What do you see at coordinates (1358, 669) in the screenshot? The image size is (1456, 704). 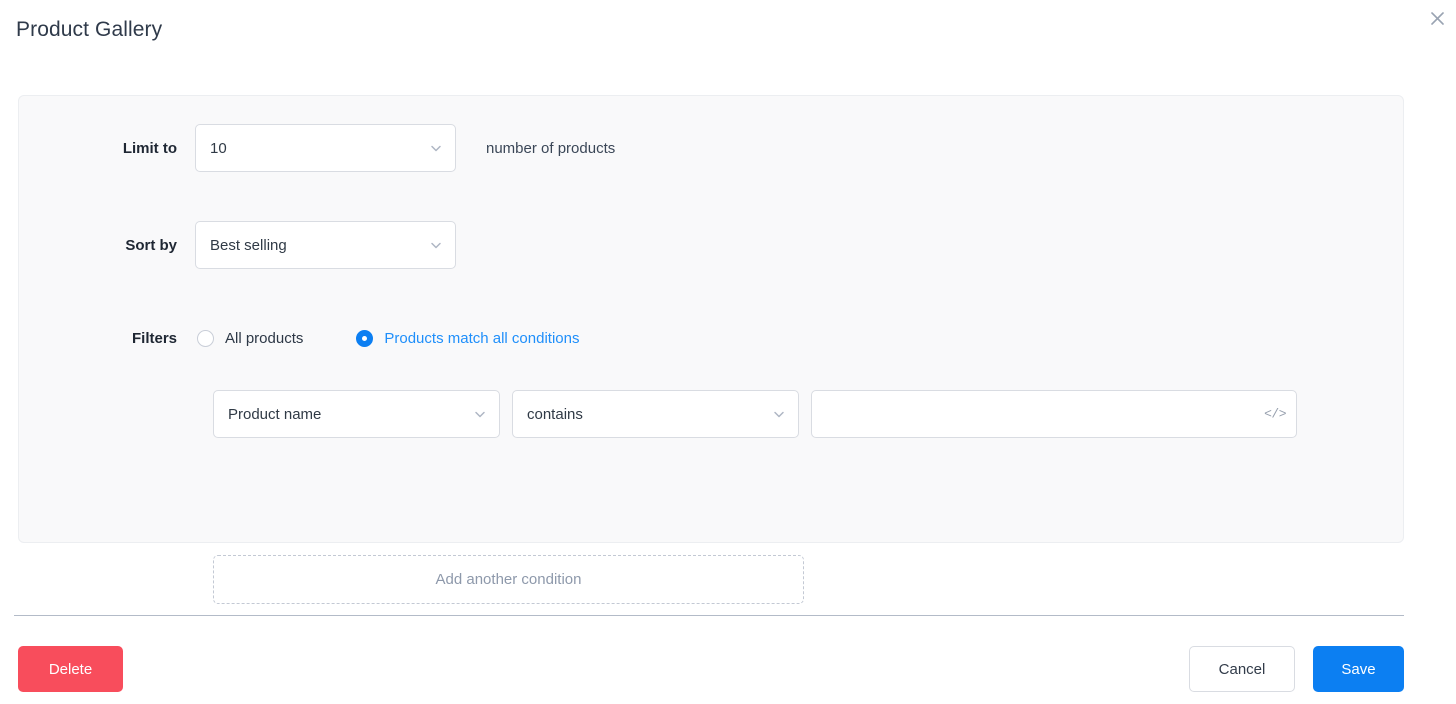 I see `save-button: Save` at bounding box center [1358, 669].